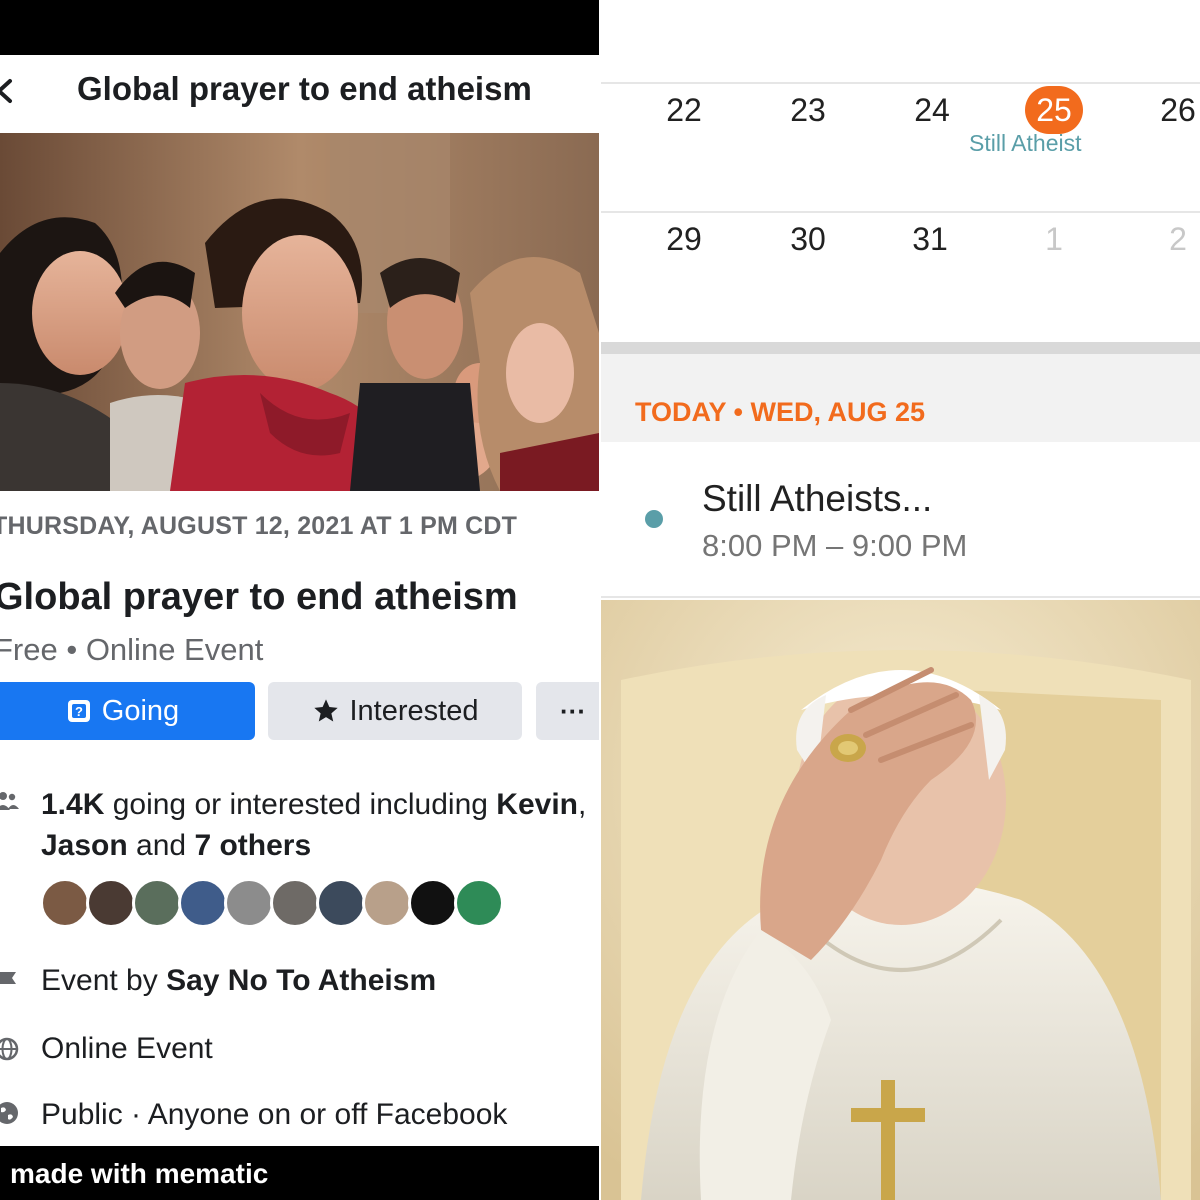  What do you see at coordinates (537, 804) in the screenshot?
I see `friend-name-kevin: Kevin` at bounding box center [537, 804].